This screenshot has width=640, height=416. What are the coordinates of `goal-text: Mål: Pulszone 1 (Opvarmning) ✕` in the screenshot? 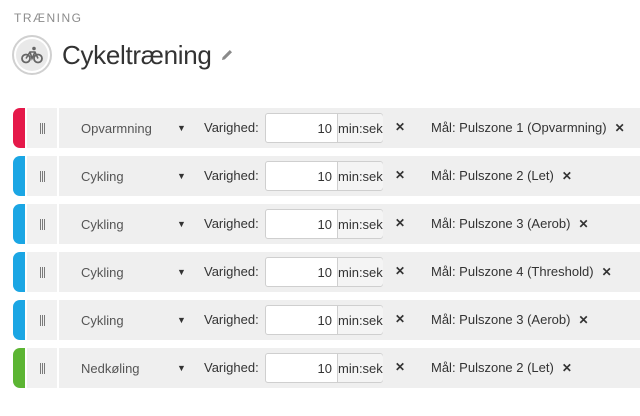 It's located at (528, 127).